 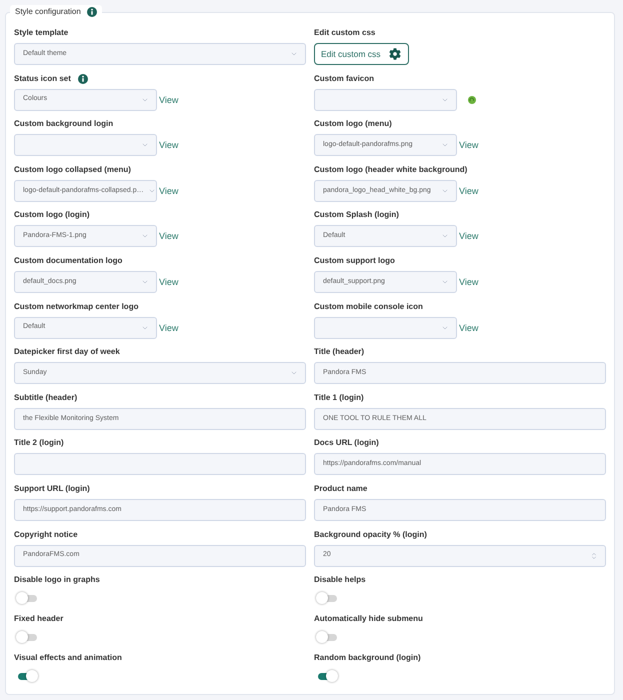 I want to click on field-label: Support URL (login), so click(x=52, y=488).